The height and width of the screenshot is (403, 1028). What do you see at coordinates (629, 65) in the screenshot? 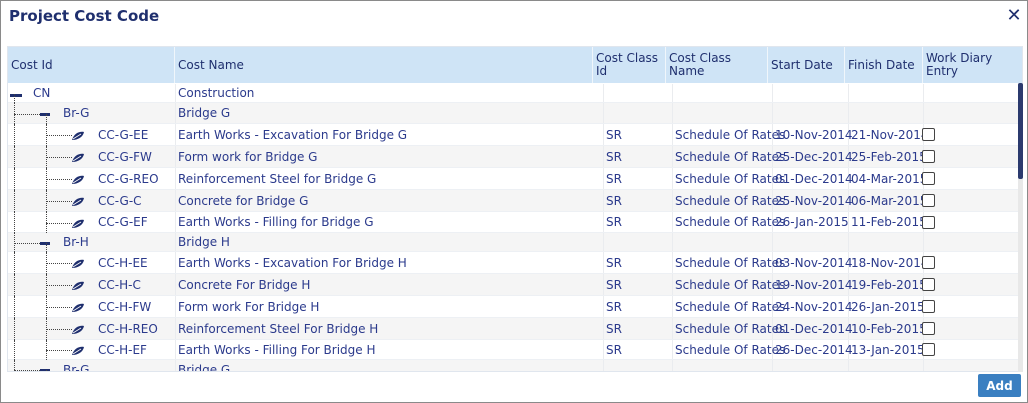
I see `header-cost-class-id: Cost Class Id` at bounding box center [629, 65].